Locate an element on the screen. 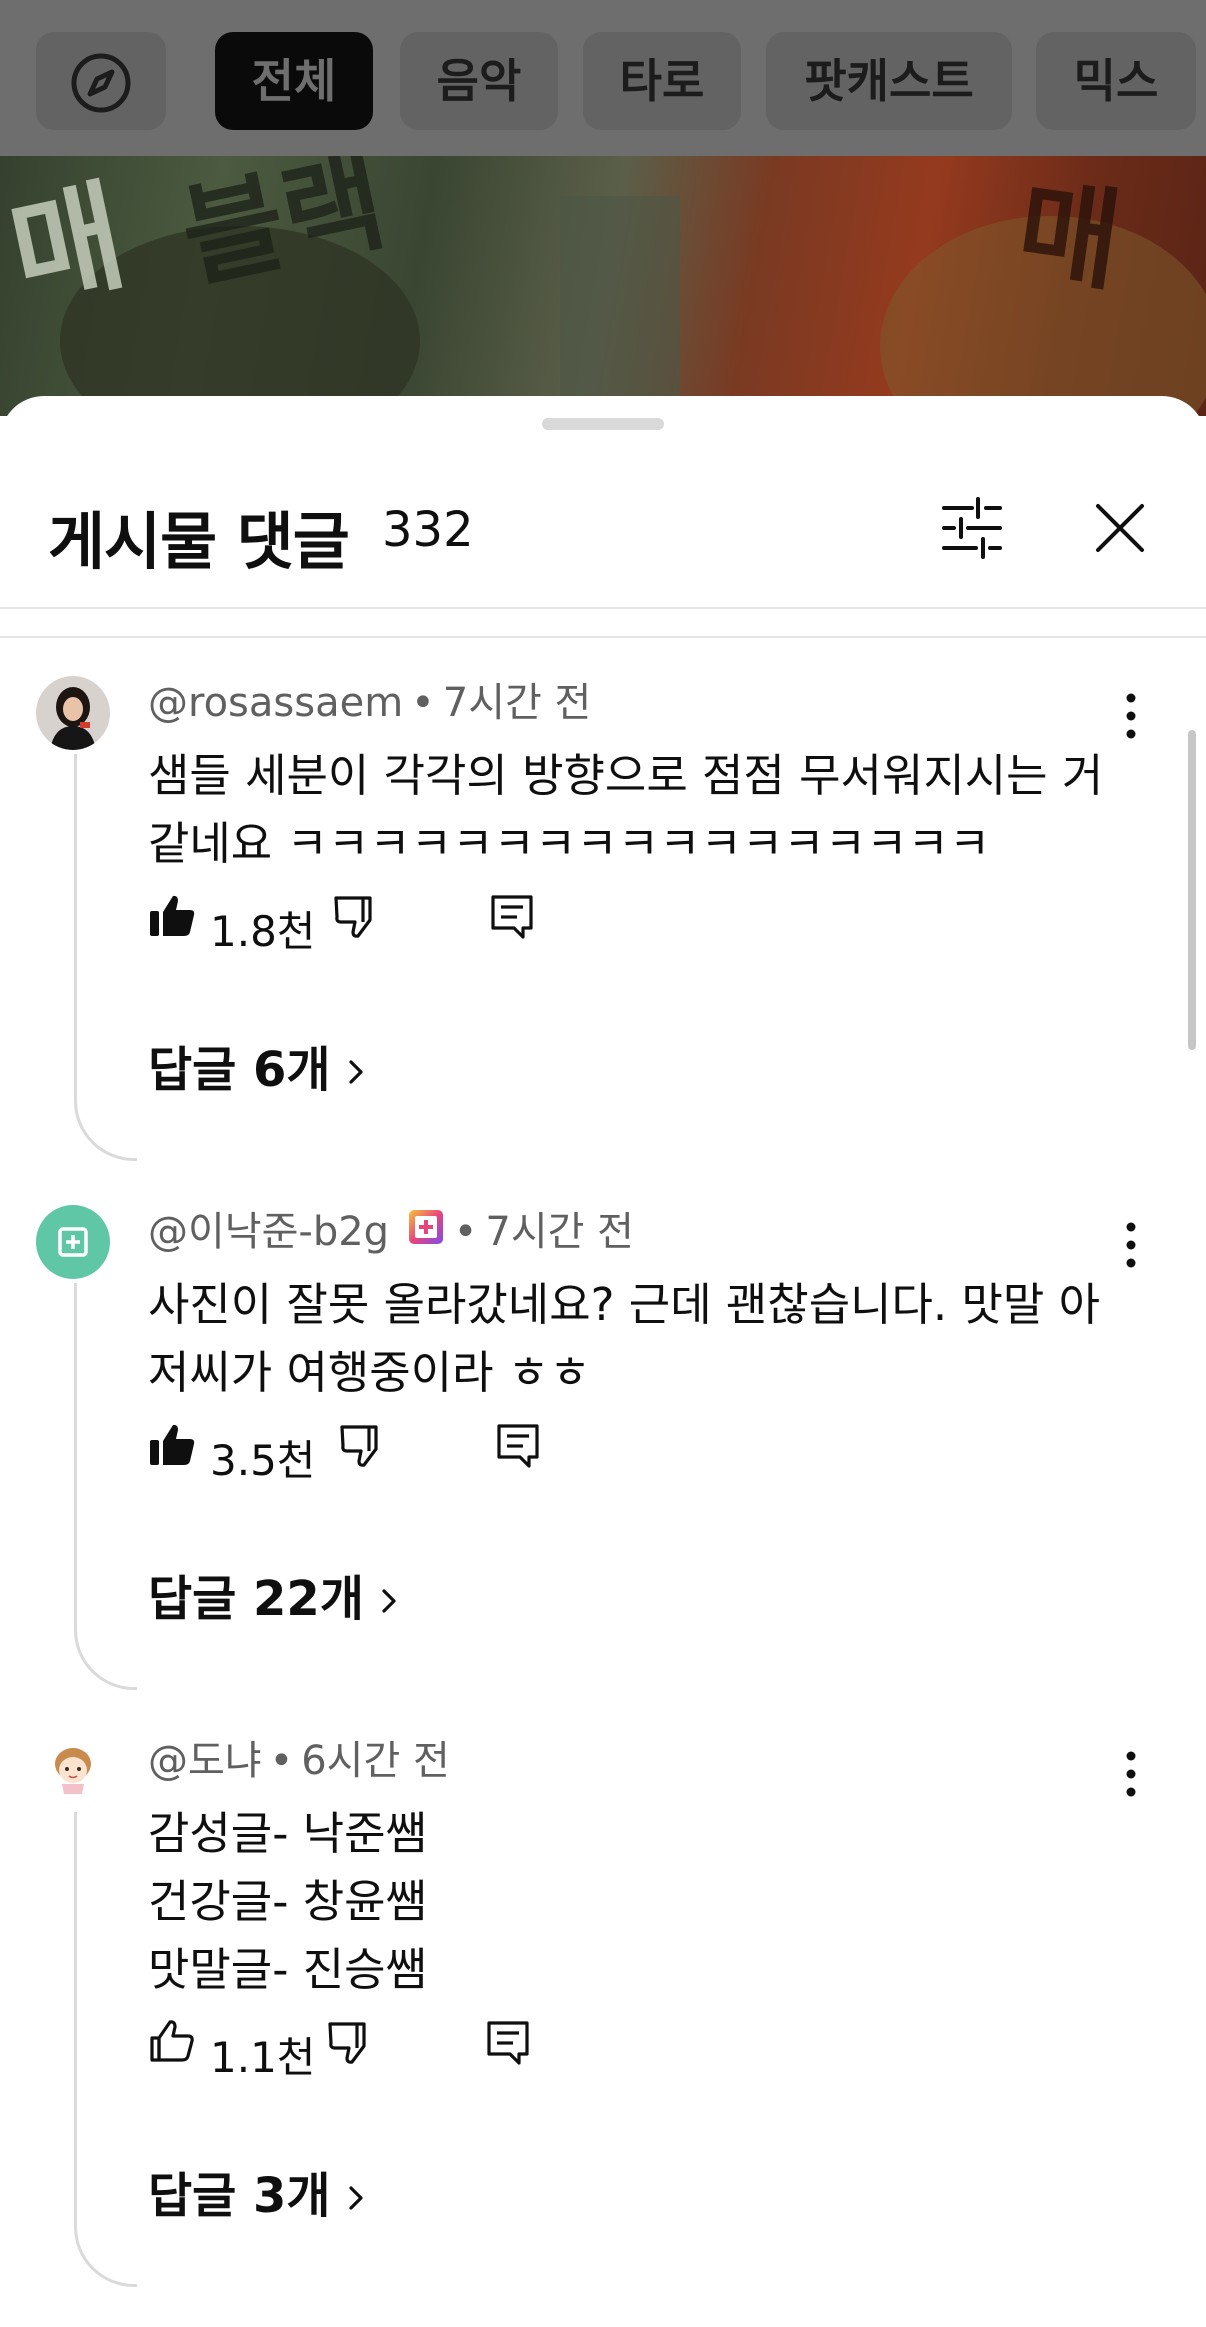  teal-avatar-icon is located at coordinates (73, 1242).